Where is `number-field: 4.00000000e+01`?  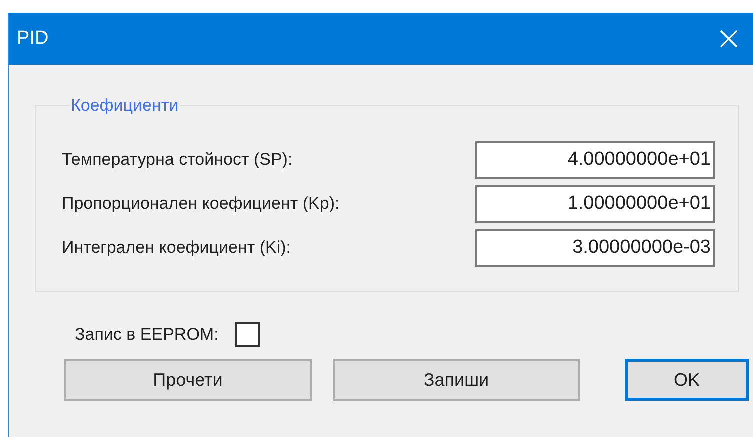 number-field: 4.00000000e+01 is located at coordinates (595, 160).